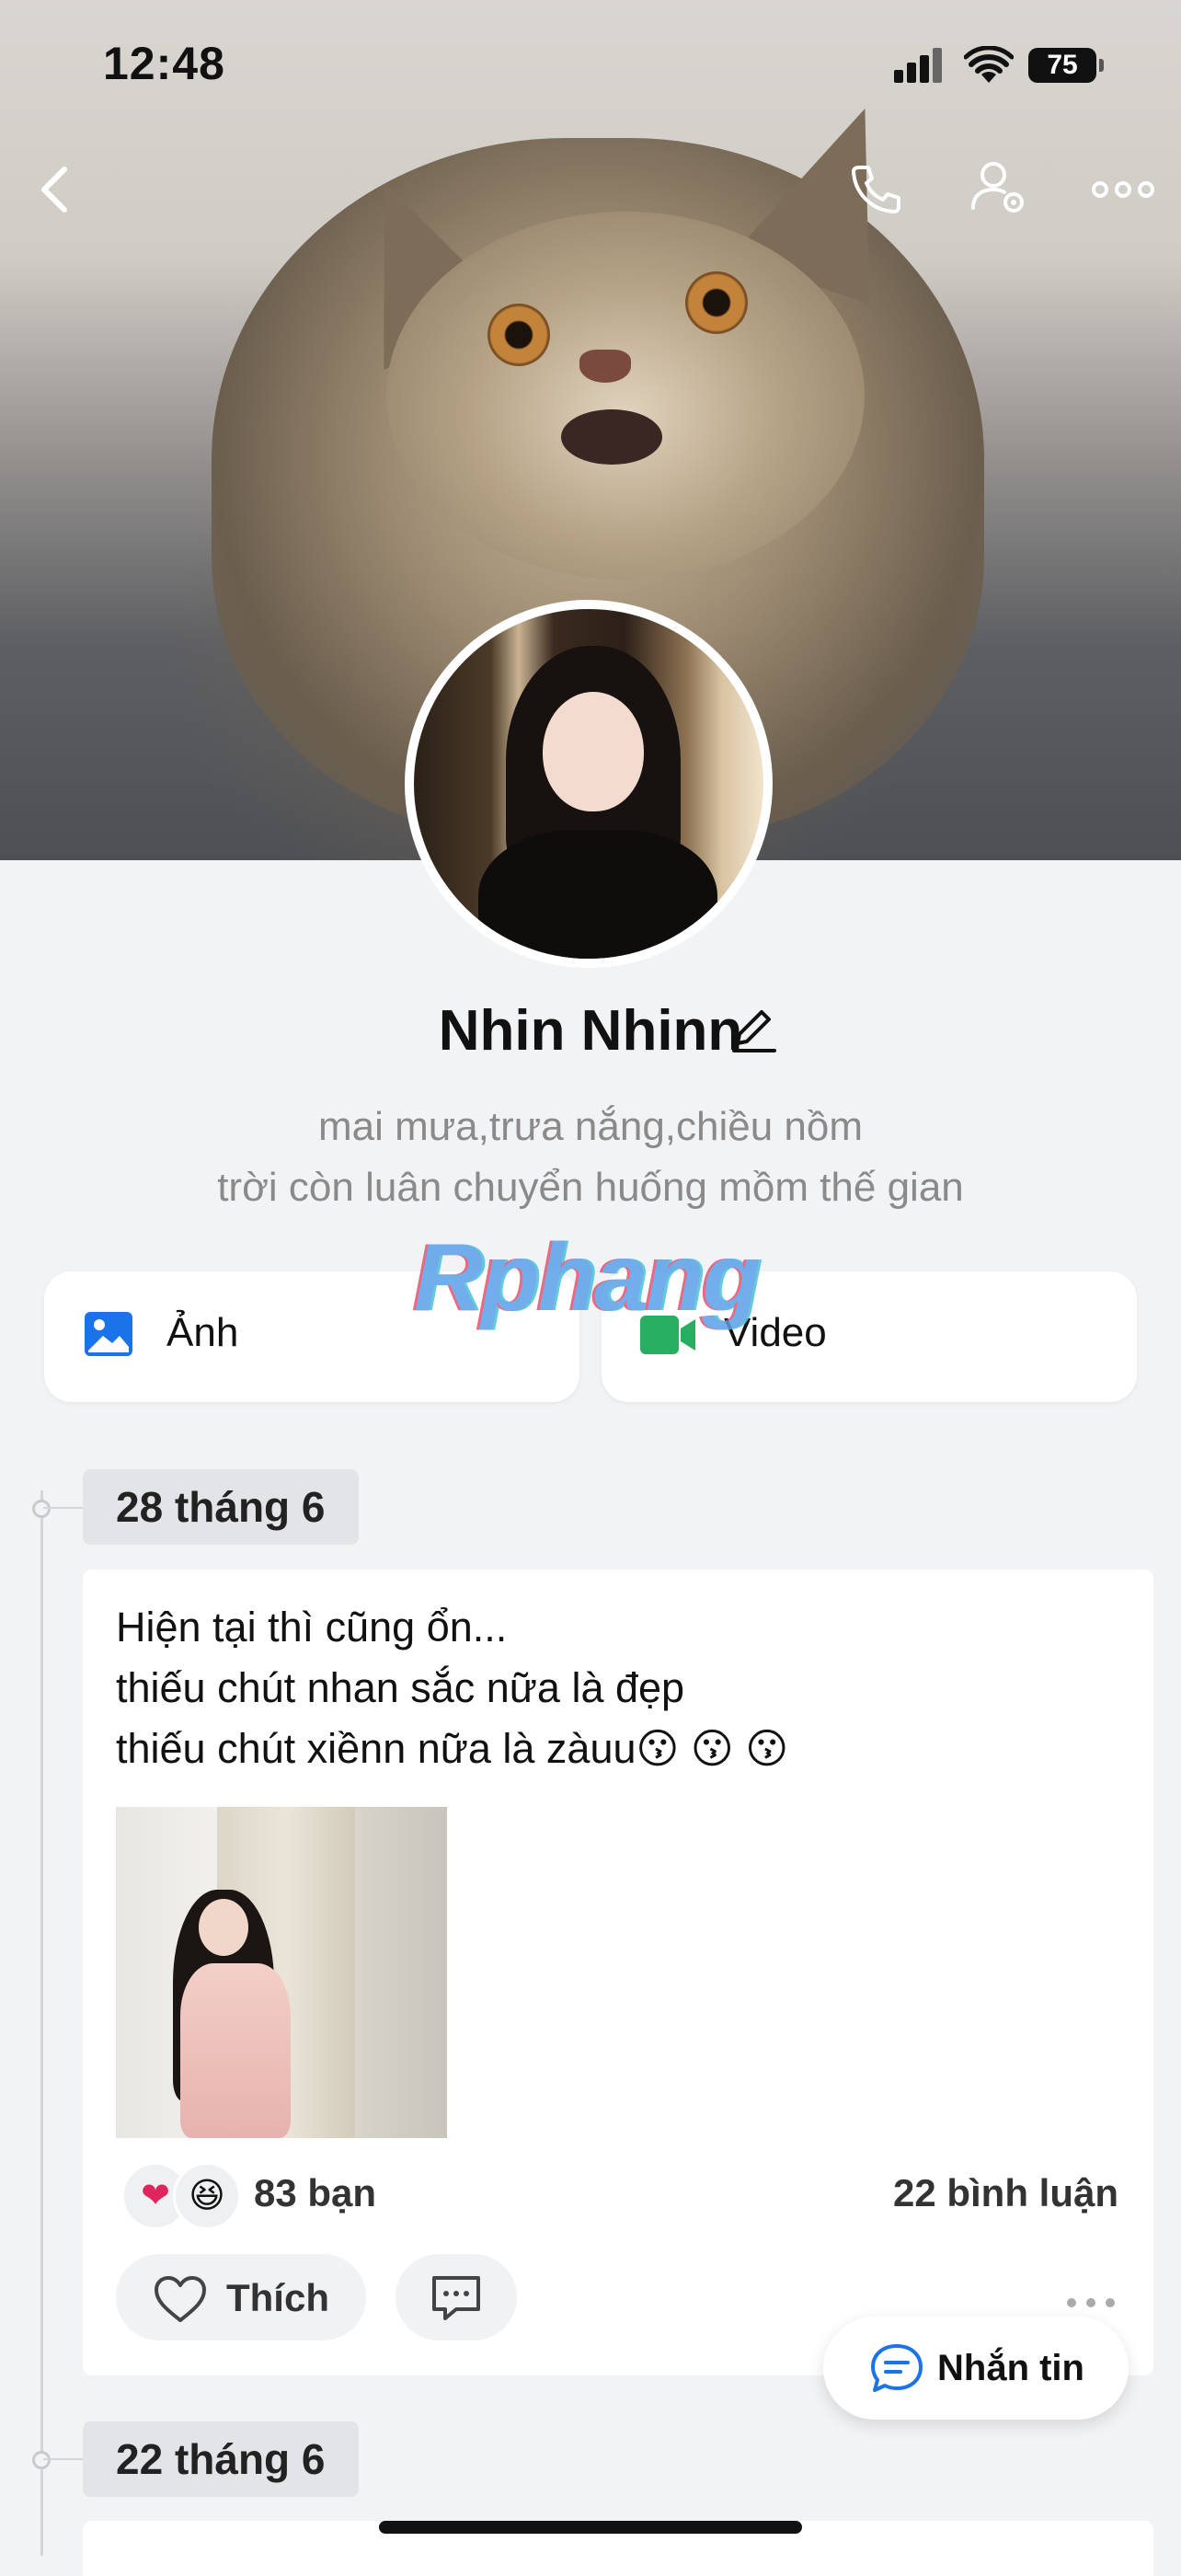 The height and width of the screenshot is (2576, 1181). Describe the element at coordinates (41, 2023) in the screenshot. I see `timeline-line` at that location.